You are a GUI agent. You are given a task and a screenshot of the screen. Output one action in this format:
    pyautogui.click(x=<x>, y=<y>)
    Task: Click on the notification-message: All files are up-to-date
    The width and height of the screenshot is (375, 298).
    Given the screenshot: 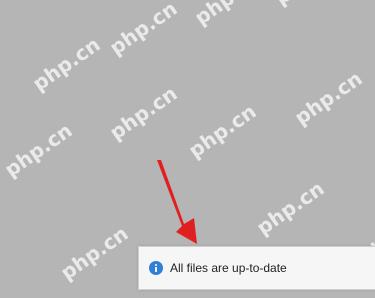 What is the action you would take?
    pyautogui.click(x=228, y=268)
    